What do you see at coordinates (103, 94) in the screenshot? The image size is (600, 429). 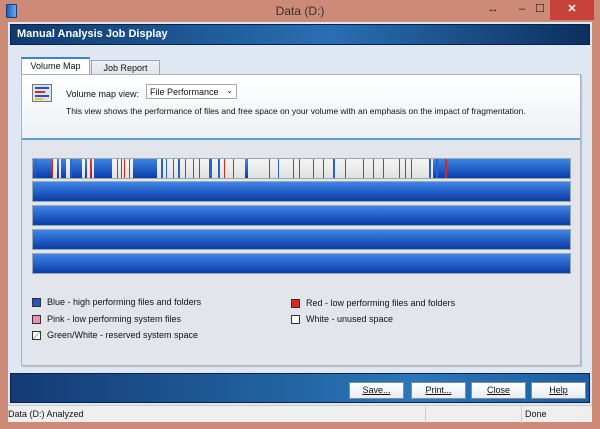 I see `view-label: Volume map view:` at bounding box center [103, 94].